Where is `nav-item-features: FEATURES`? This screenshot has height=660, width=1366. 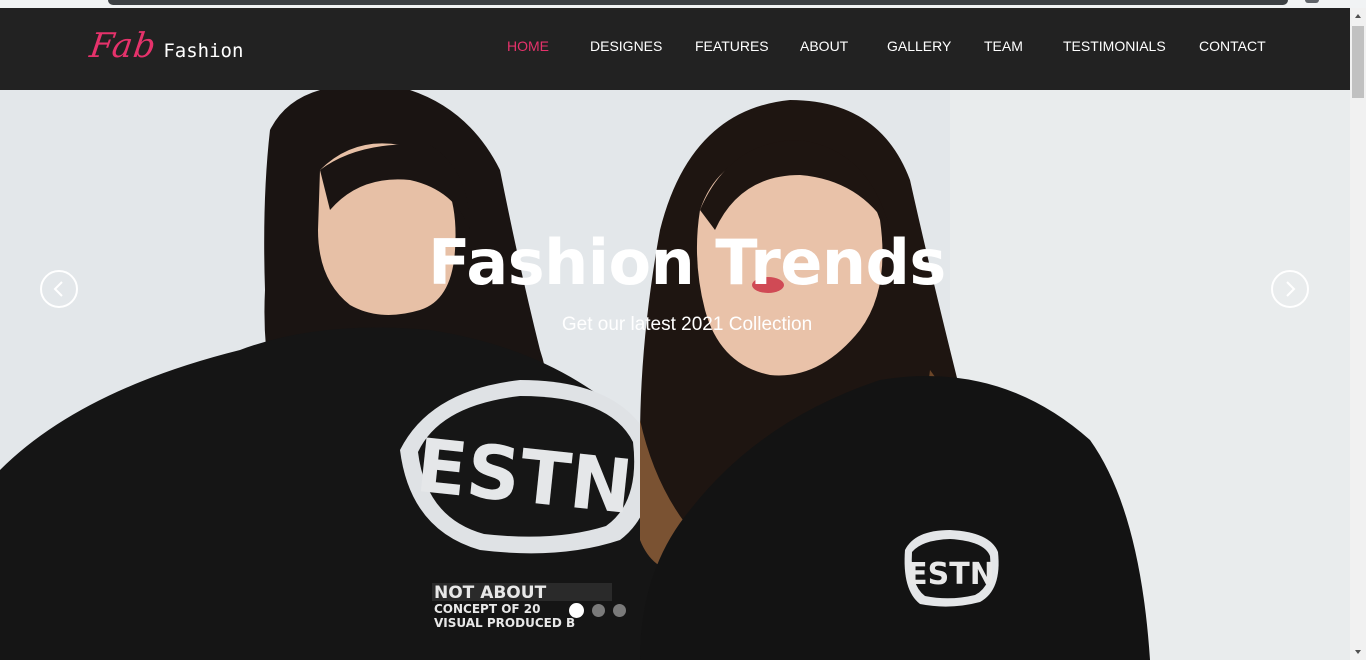 nav-item-features: FEATURES is located at coordinates (732, 46).